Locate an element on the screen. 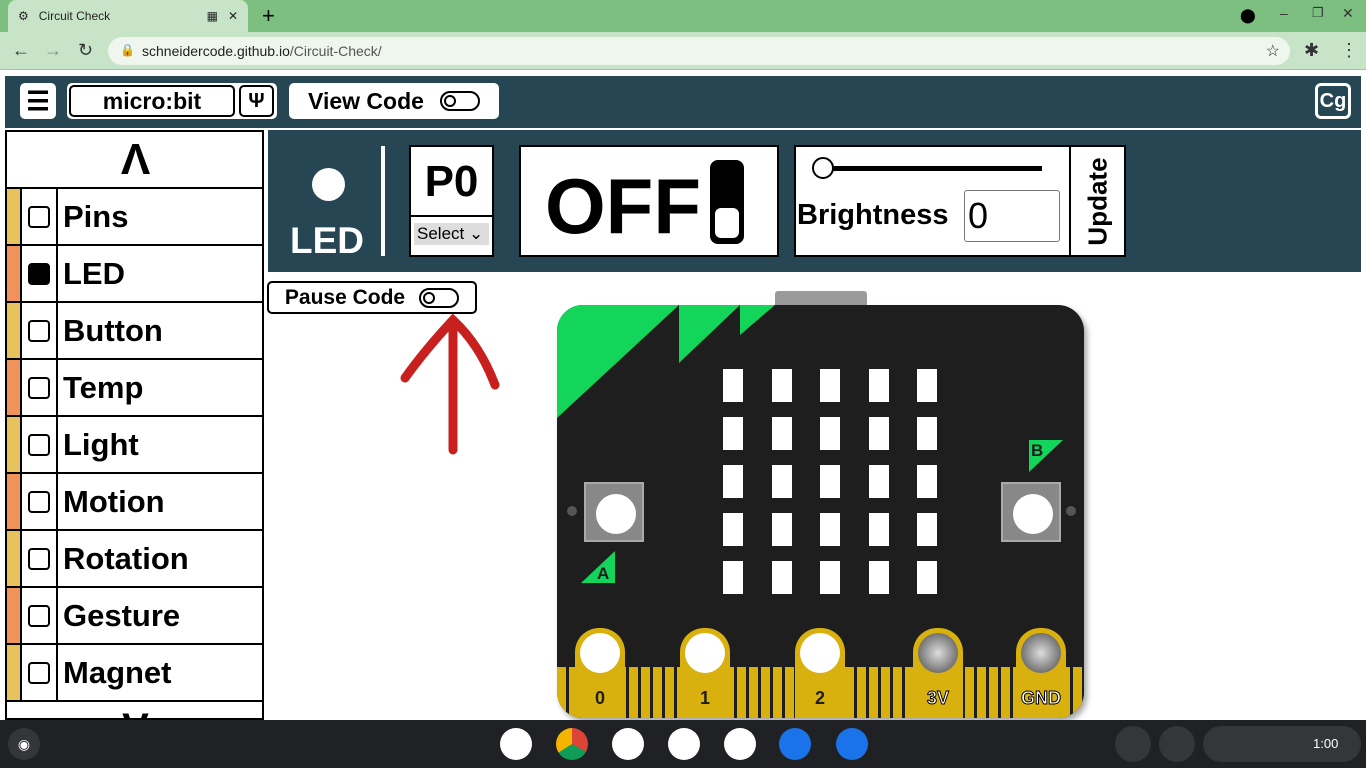 This screenshot has width=1366, height=768. close-window-icon: ✕ is located at coordinates (1348, 13).